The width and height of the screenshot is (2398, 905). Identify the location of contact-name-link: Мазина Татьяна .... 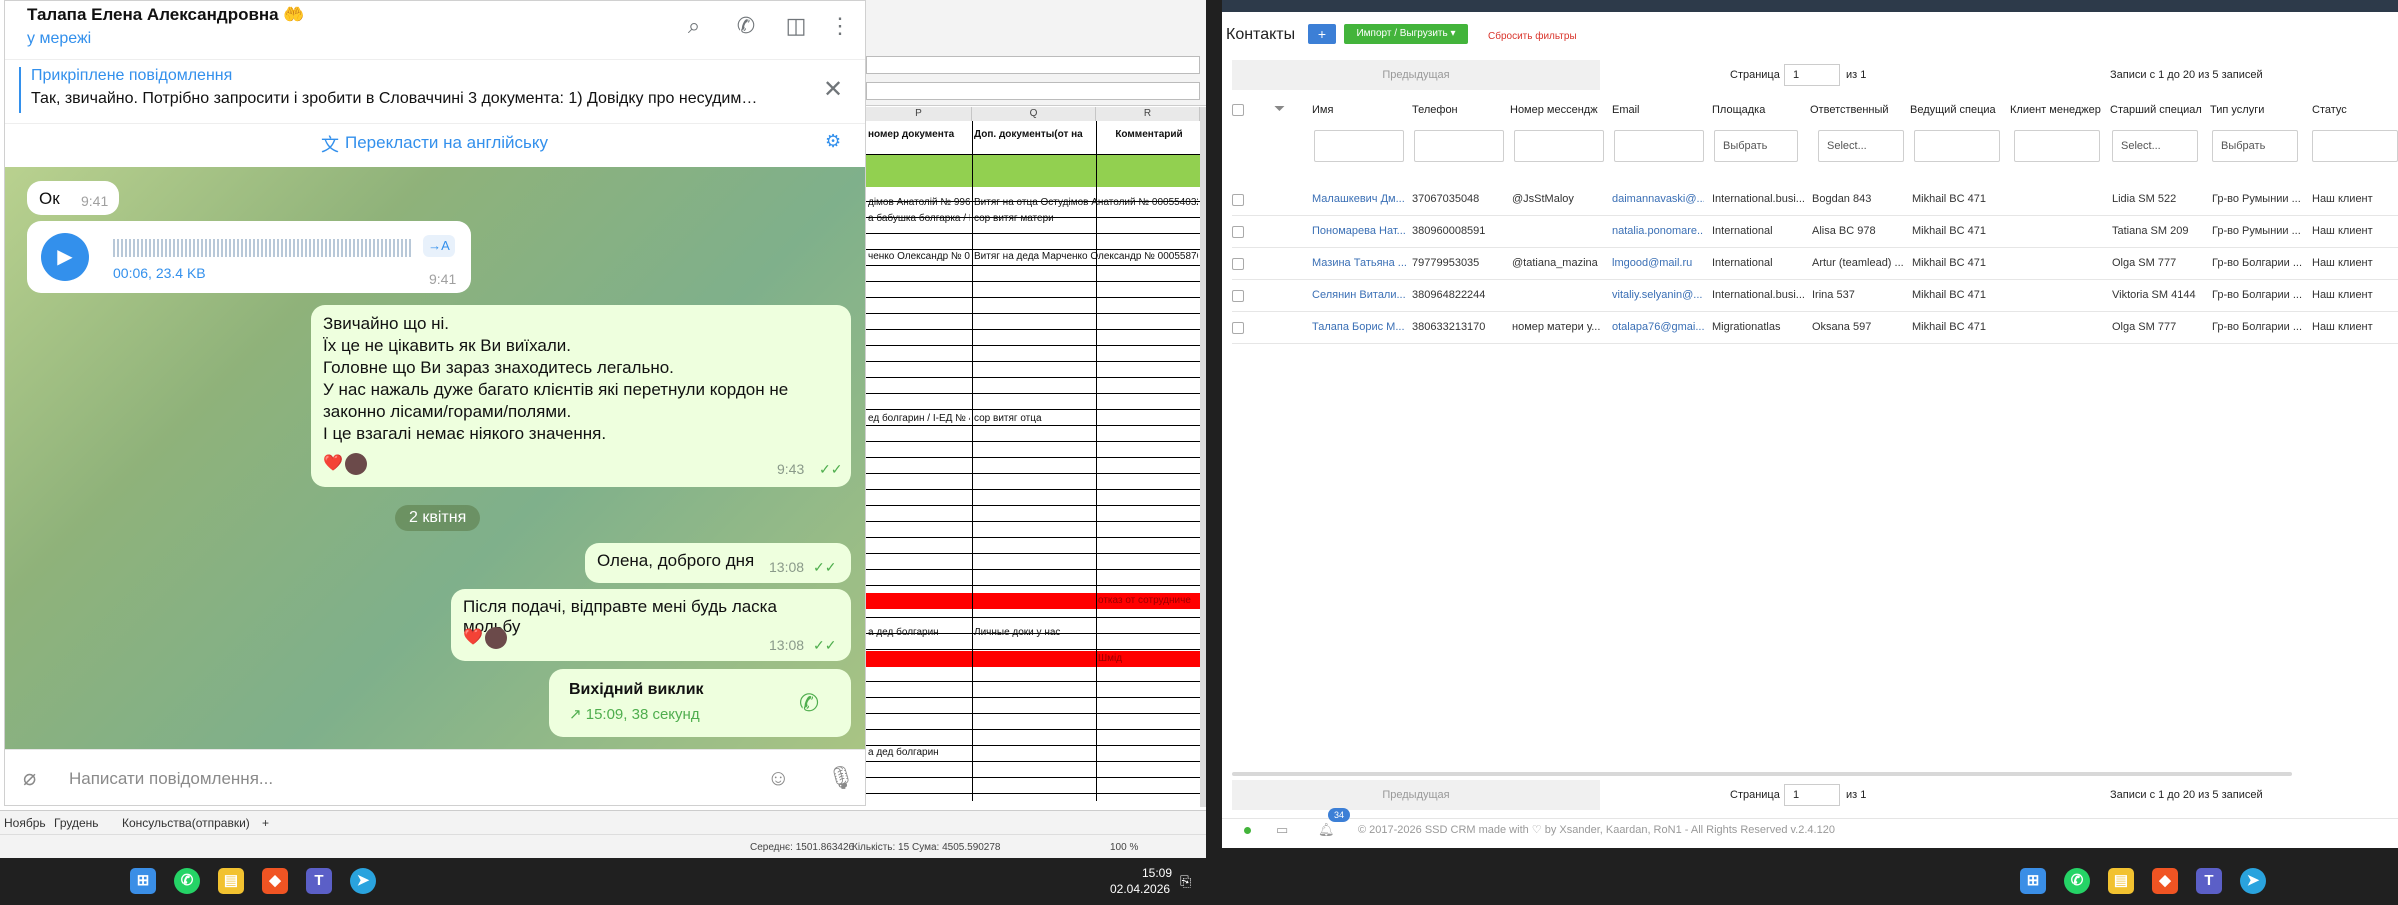
(1359, 263).